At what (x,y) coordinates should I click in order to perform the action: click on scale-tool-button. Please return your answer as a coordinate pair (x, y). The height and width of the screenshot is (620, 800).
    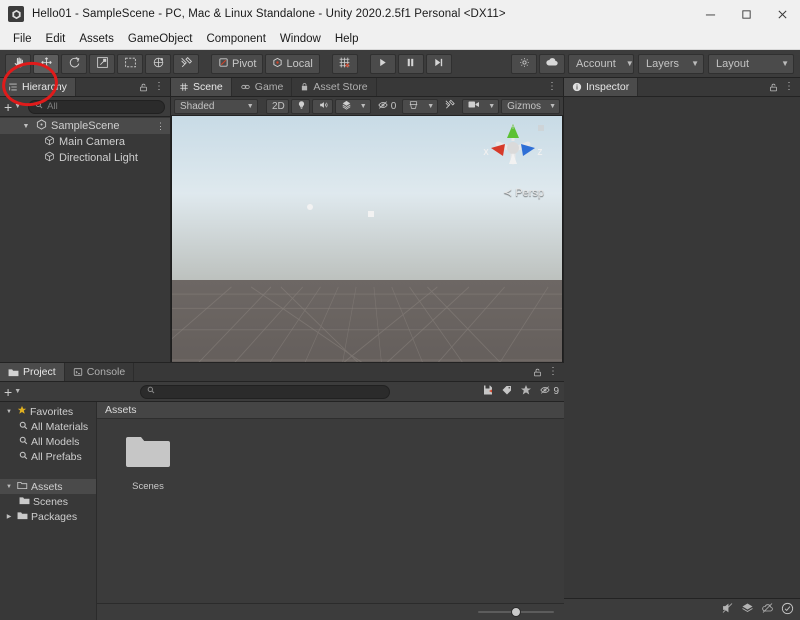
    Looking at the image, I should click on (102, 63).